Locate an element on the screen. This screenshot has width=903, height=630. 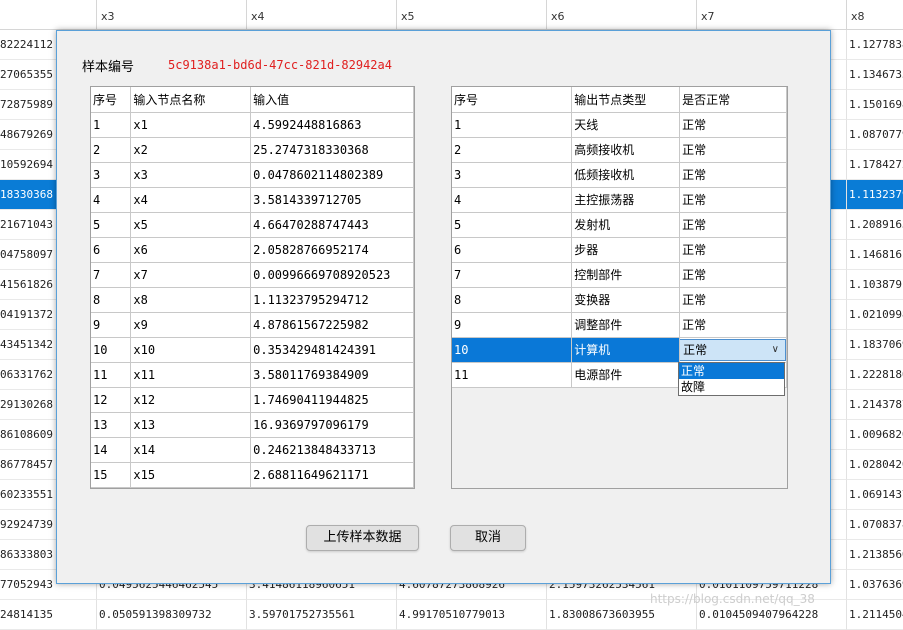
output-node-type-cell: 电源部件 is located at coordinates (626, 375).